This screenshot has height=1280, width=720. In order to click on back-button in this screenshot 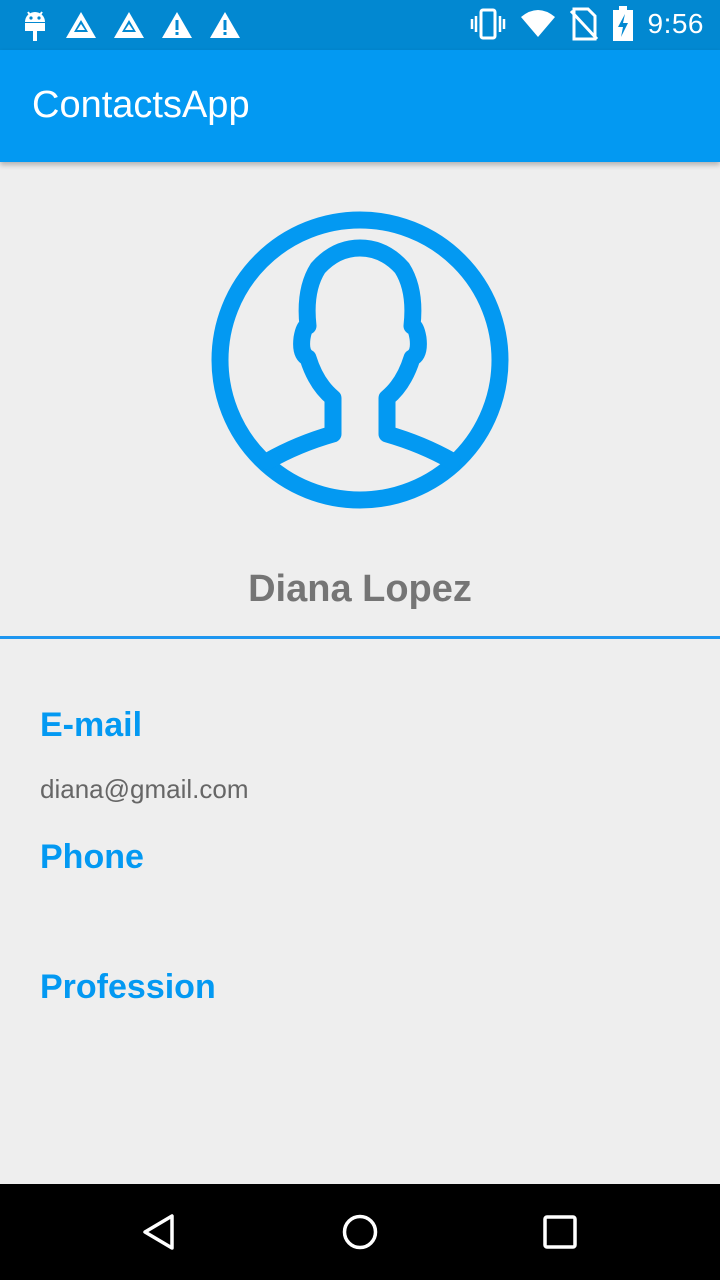, I will do `click(160, 1232)`.